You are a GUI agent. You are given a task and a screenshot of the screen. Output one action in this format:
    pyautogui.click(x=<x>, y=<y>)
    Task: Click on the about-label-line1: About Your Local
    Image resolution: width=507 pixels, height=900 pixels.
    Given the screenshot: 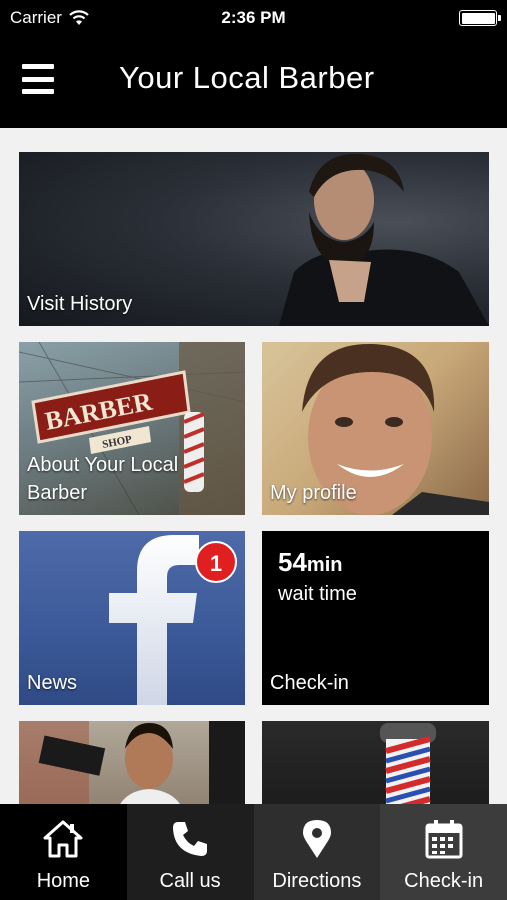 What is the action you would take?
    pyautogui.click(x=103, y=465)
    